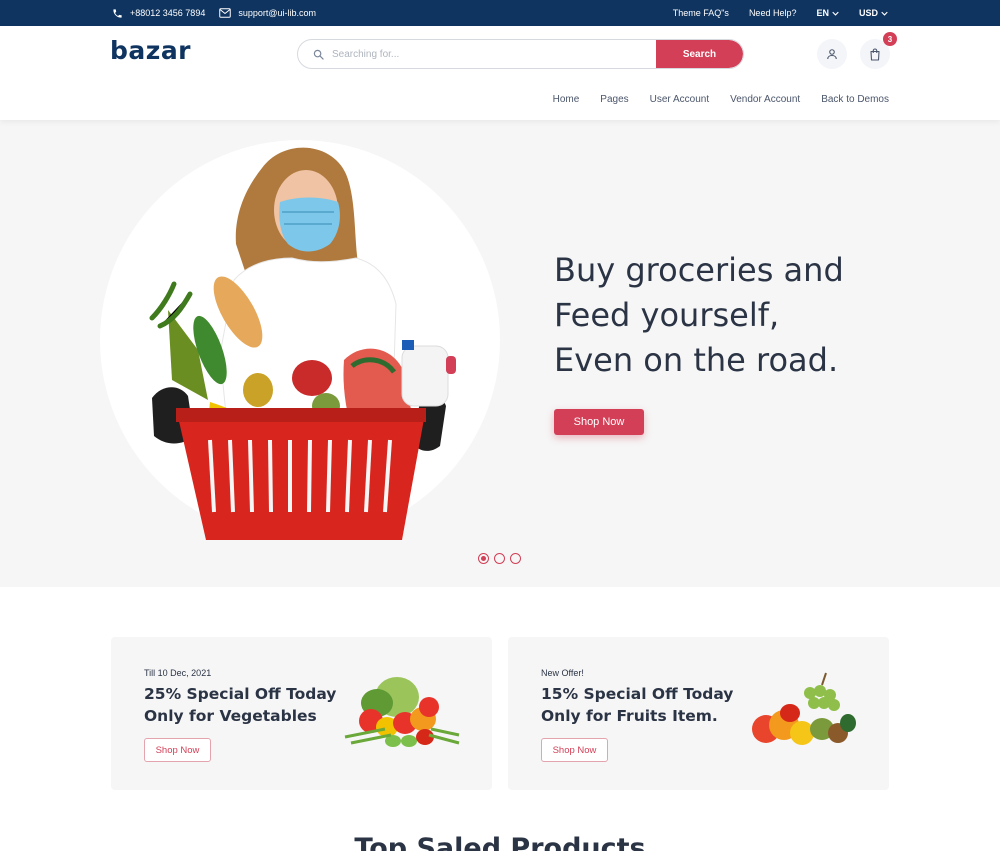 The image size is (1000, 851). Describe the element at coordinates (311, 54) in the screenshot. I see `search-icon` at that location.